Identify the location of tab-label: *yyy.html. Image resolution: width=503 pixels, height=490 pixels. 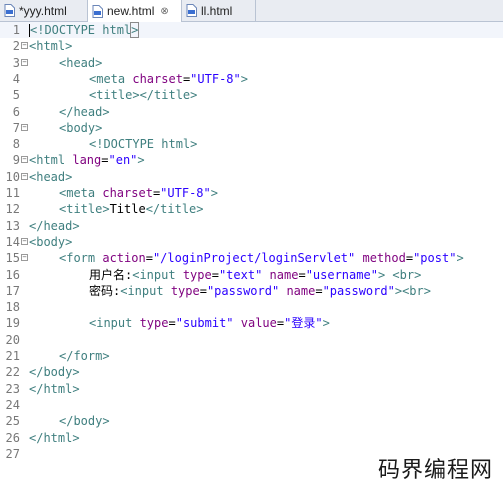
(43, 10).